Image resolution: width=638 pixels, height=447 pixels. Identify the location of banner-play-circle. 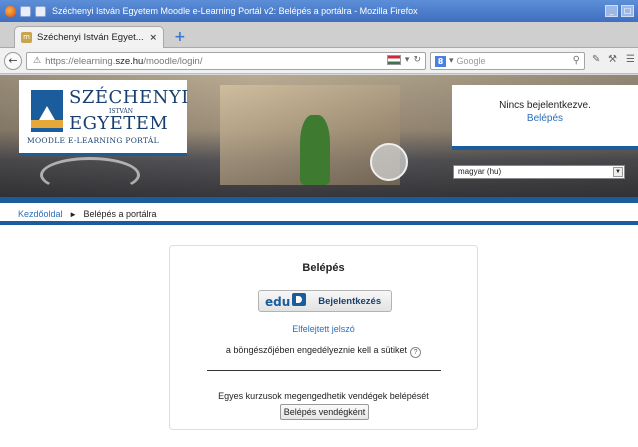
(389, 162).